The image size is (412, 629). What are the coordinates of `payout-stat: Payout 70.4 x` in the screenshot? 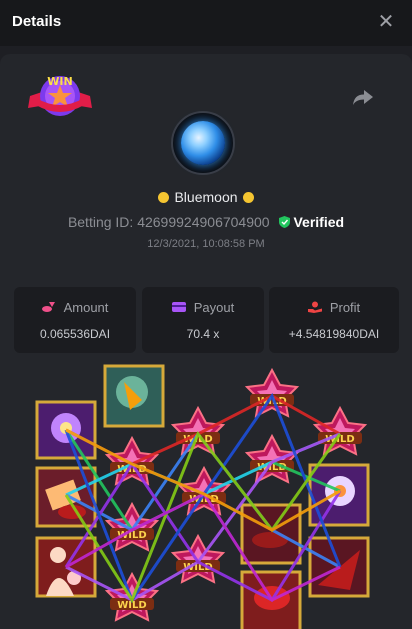 It's located at (203, 320).